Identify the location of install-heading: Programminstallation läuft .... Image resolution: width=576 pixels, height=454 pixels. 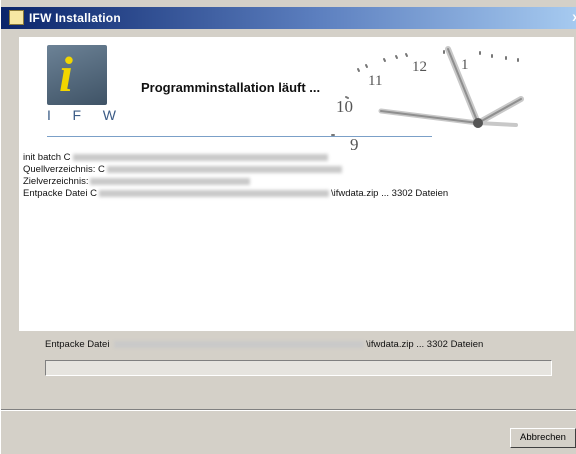
(231, 87).